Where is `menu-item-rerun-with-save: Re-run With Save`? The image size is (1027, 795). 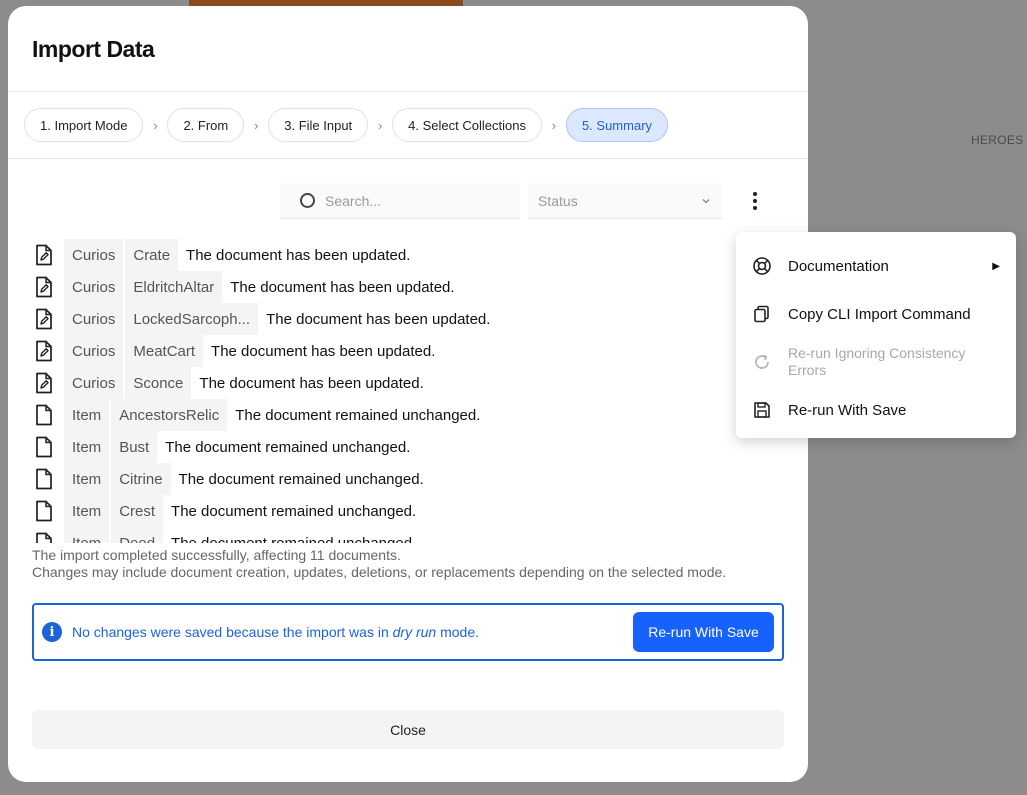 menu-item-rerun-with-save: Re-run With Save is located at coordinates (876, 410).